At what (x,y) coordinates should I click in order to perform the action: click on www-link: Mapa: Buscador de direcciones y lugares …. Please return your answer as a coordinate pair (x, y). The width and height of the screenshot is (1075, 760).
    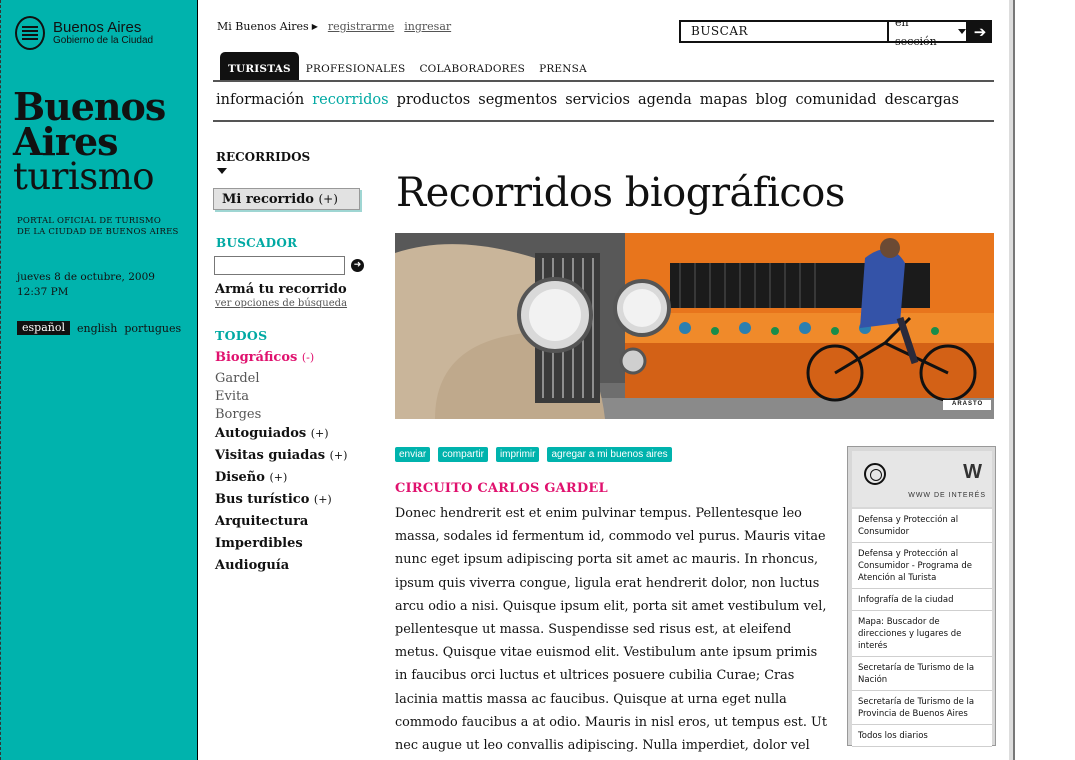
    Looking at the image, I should click on (922, 634).